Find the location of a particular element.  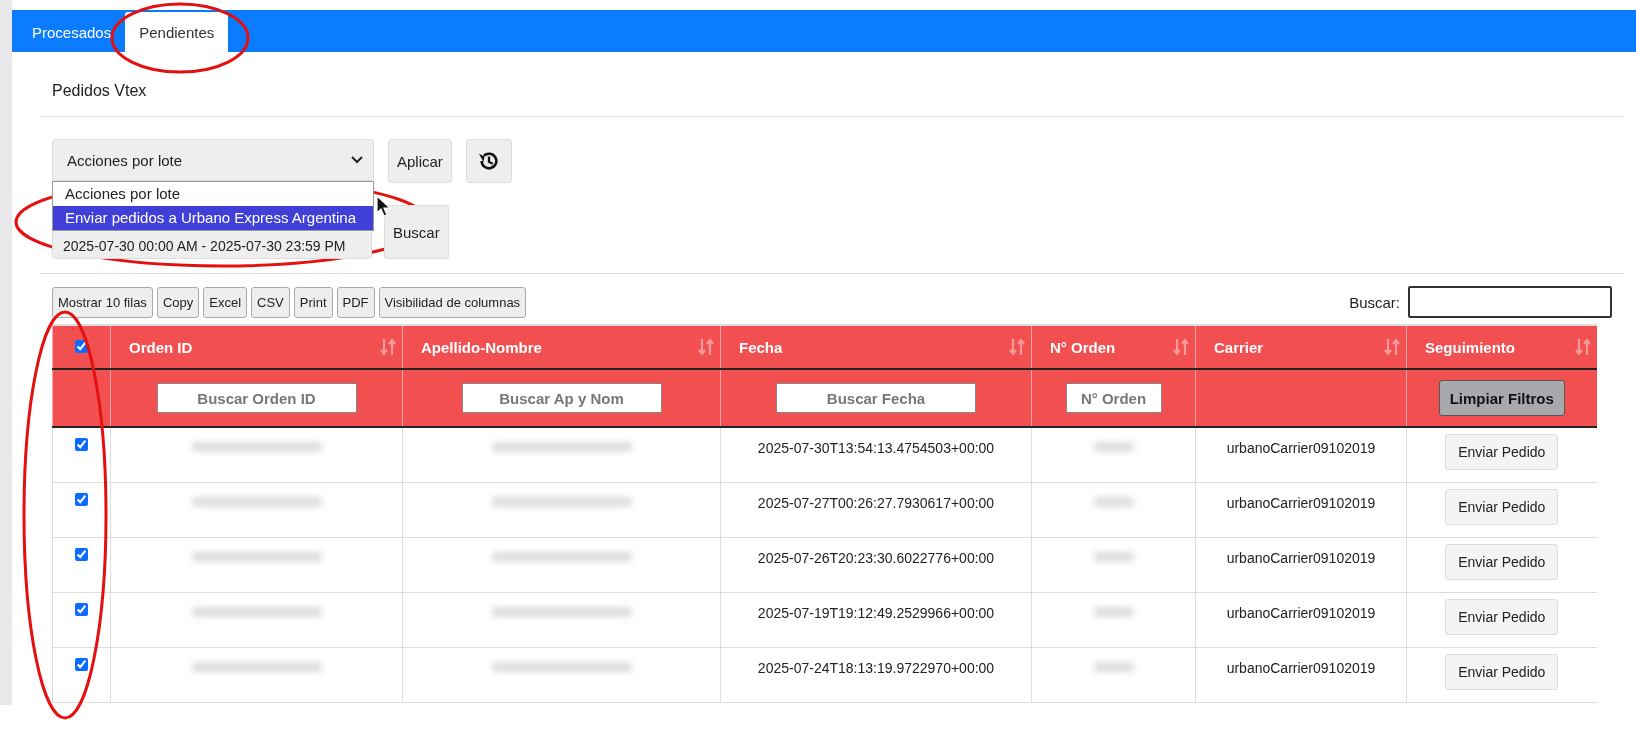

export-button: Copy is located at coordinates (178, 302).